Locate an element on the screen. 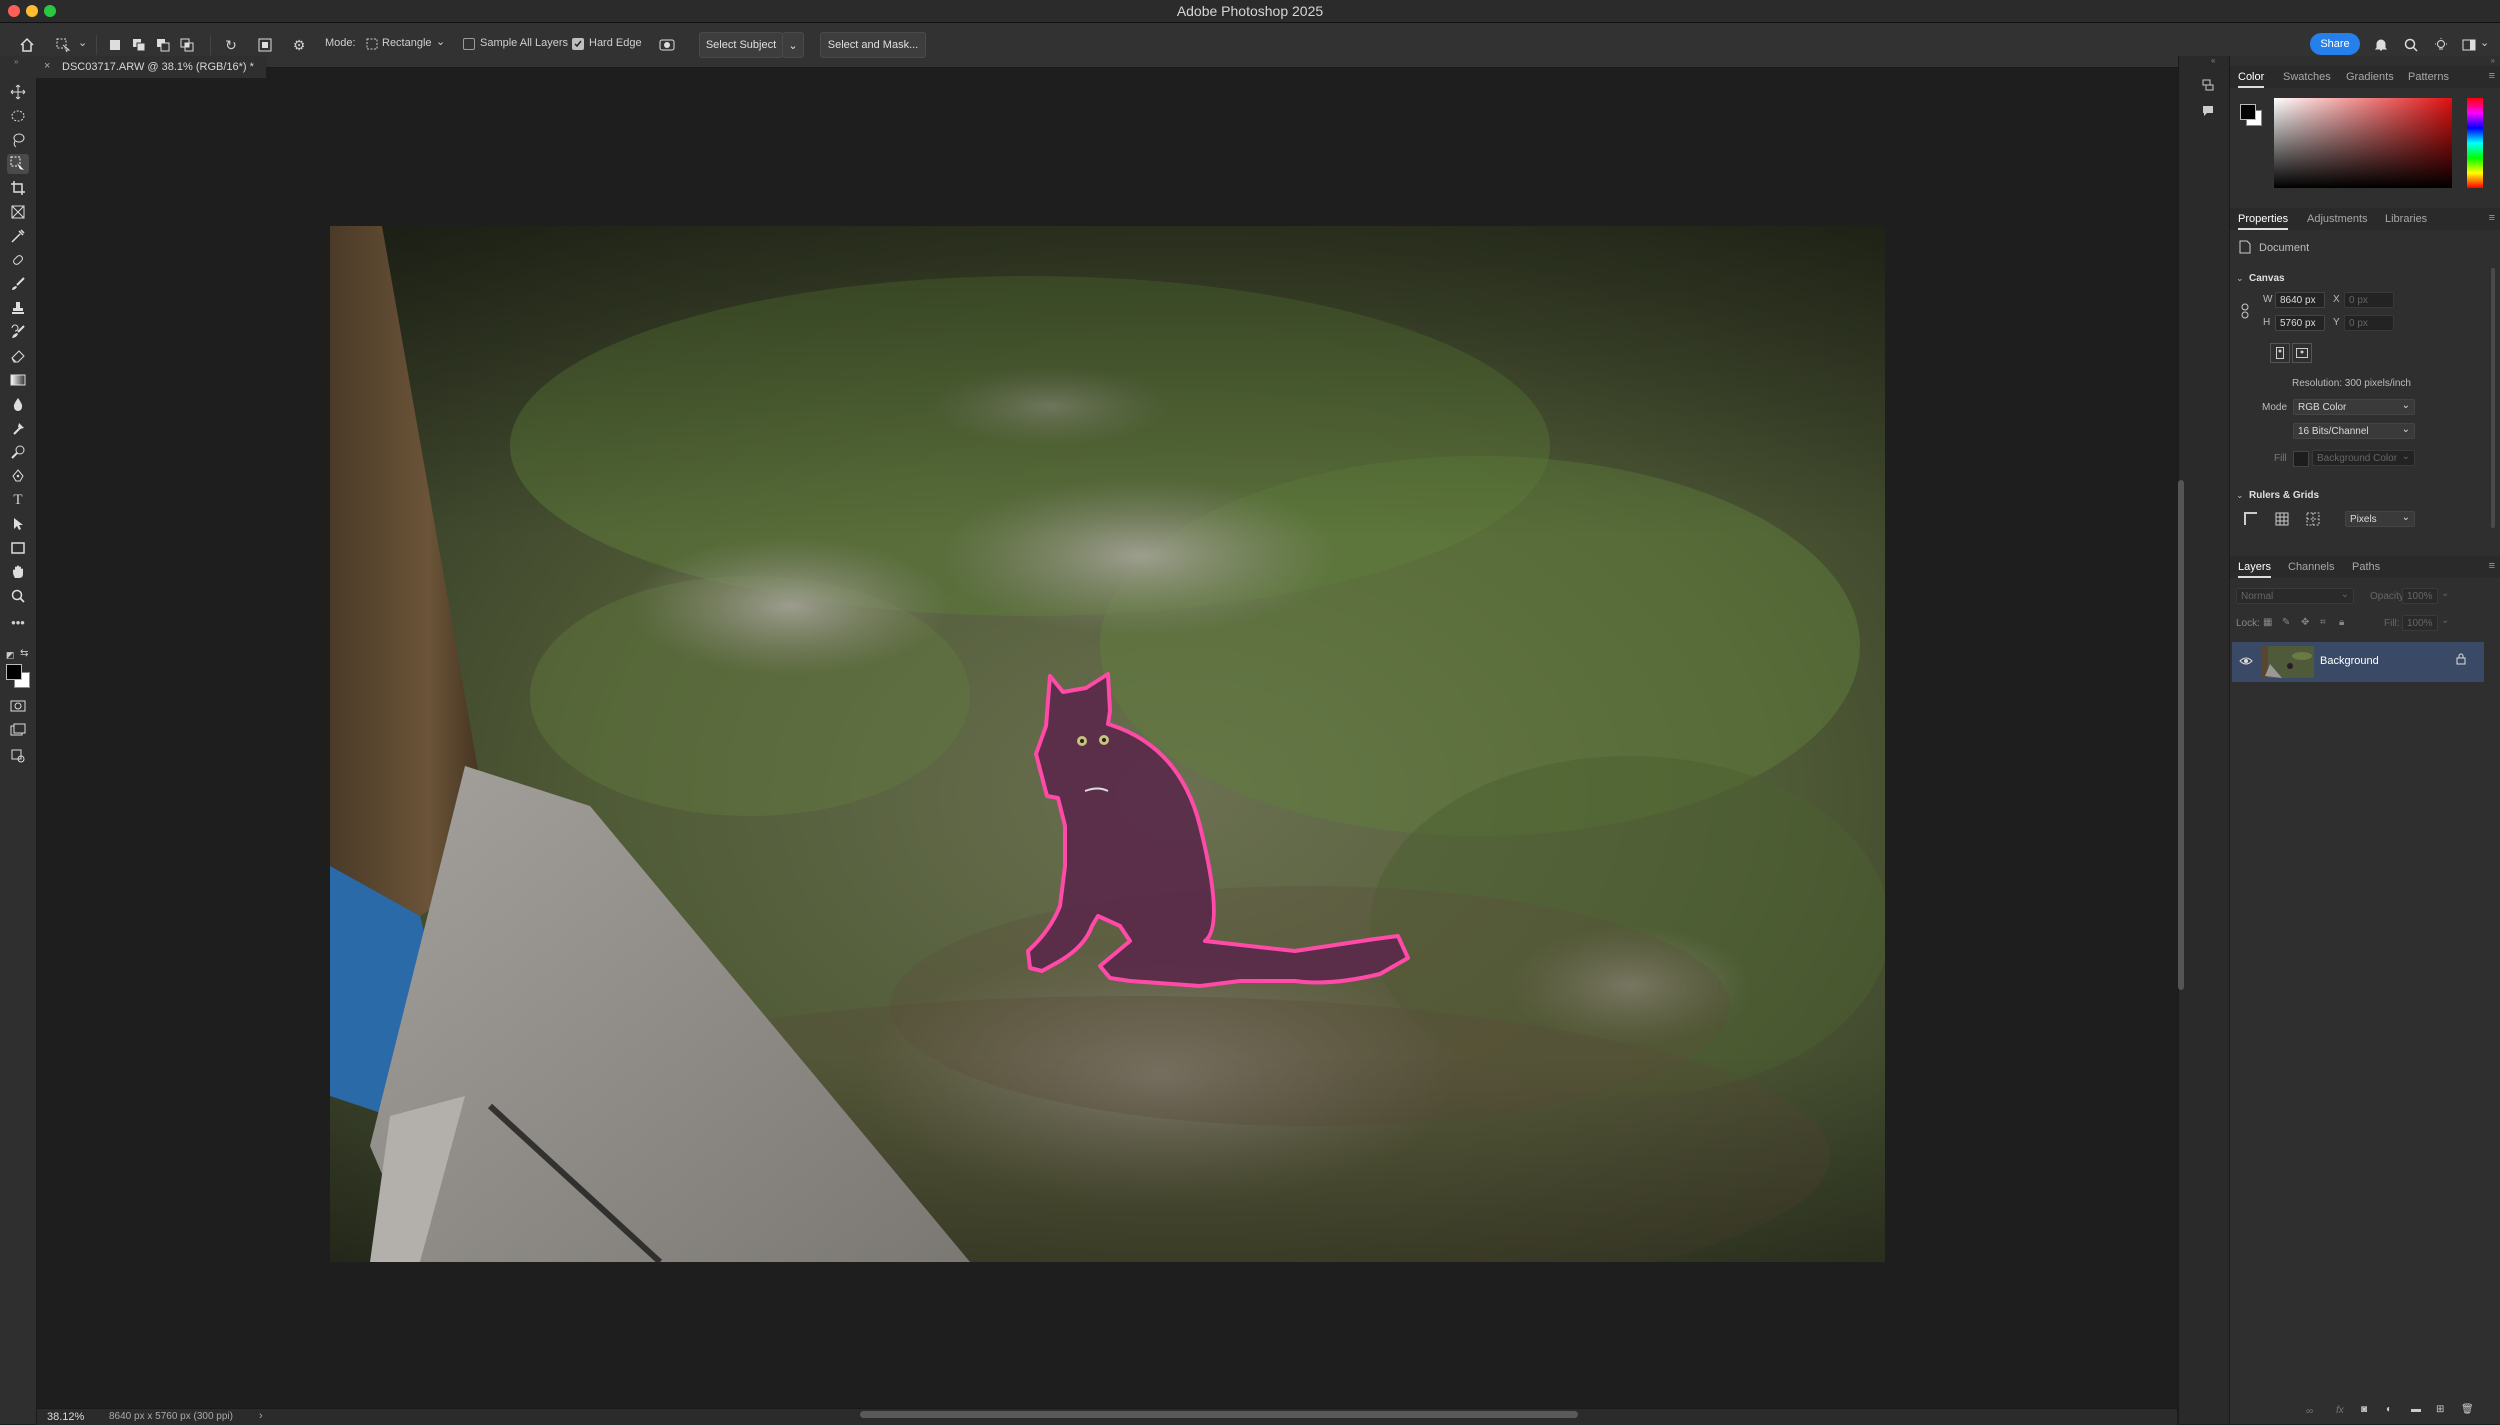  document-tab: × DSC03717.ARW @ 38.1% (RGB/16*) * is located at coordinates (151, 67).